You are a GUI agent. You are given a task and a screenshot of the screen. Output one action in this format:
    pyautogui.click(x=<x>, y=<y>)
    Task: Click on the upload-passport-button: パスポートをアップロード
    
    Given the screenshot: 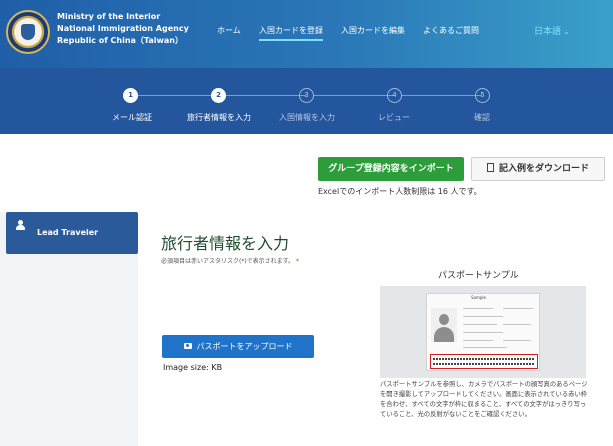 What is the action you would take?
    pyautogui.click(x=238, y=346)
    